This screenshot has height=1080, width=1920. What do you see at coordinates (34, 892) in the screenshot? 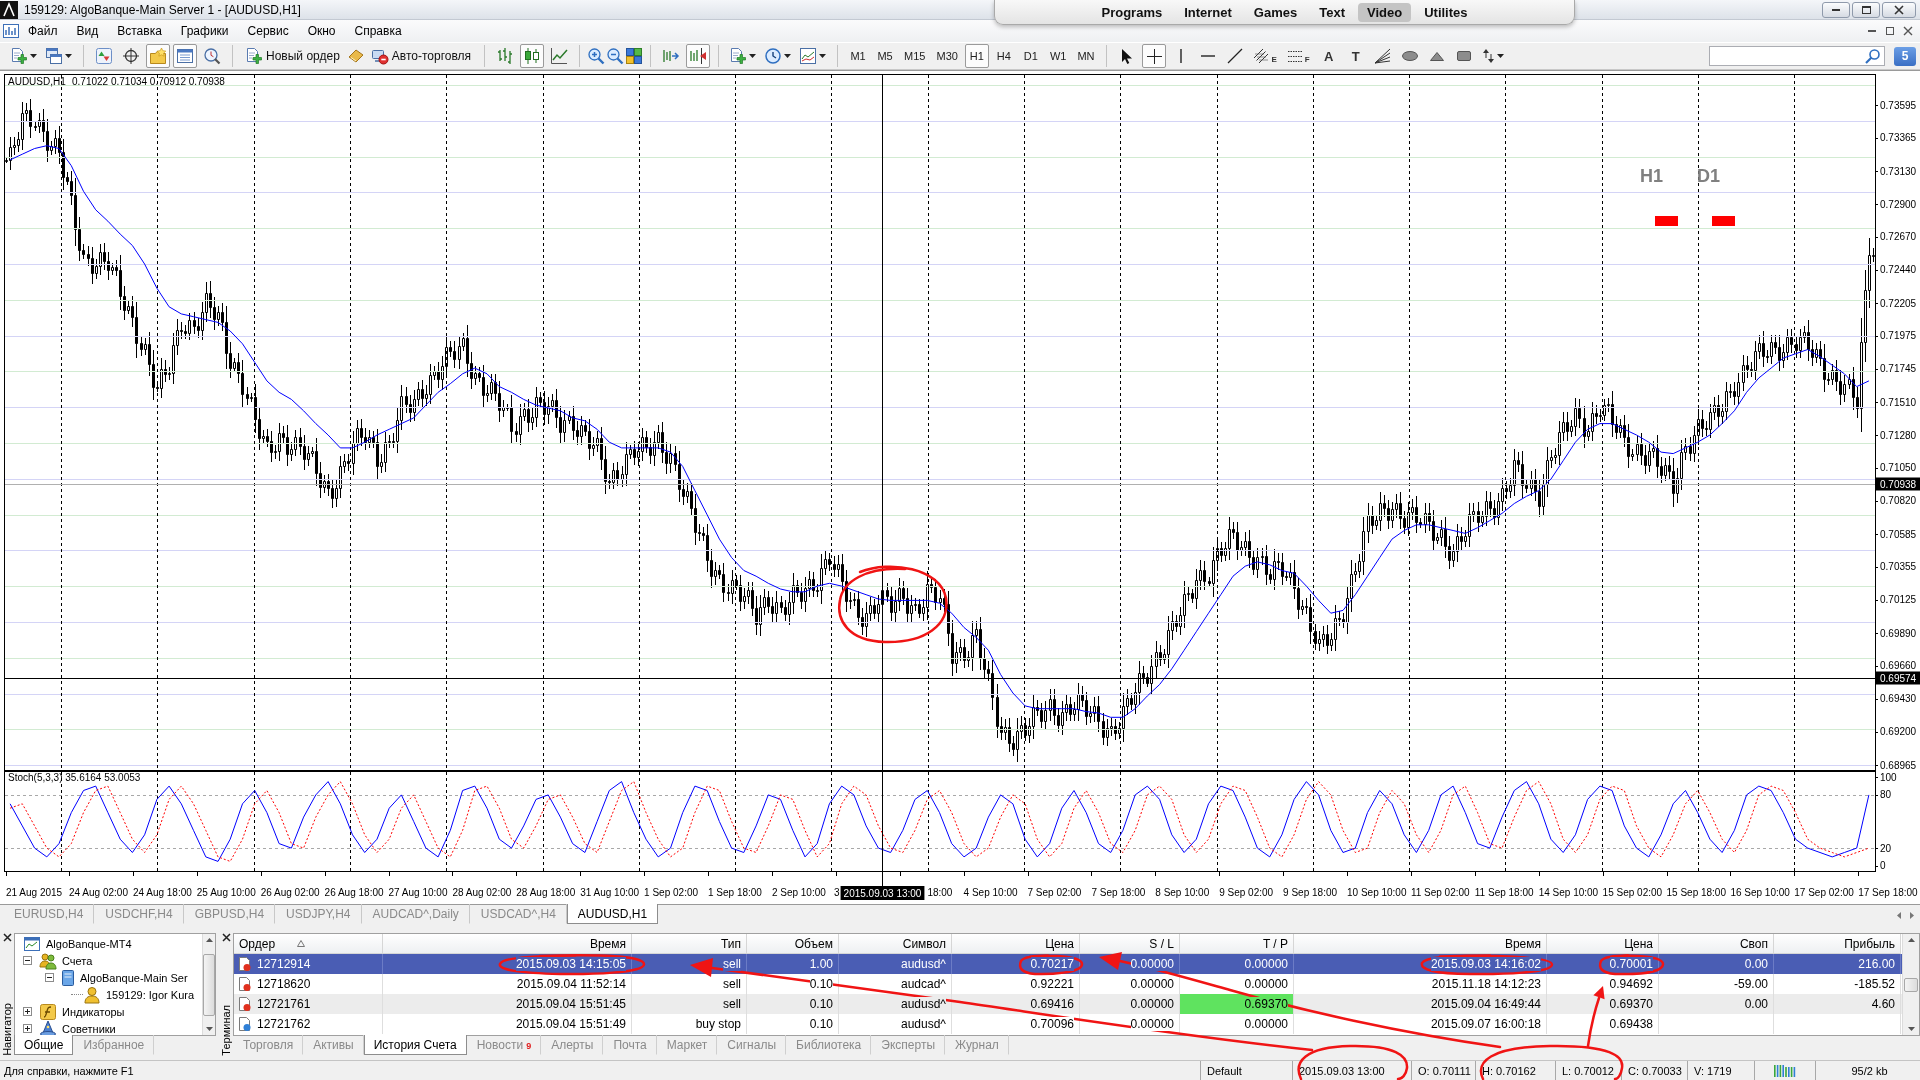
I see `time-axis-label: 21 Aug 2015` at bounding box center [34, 892].